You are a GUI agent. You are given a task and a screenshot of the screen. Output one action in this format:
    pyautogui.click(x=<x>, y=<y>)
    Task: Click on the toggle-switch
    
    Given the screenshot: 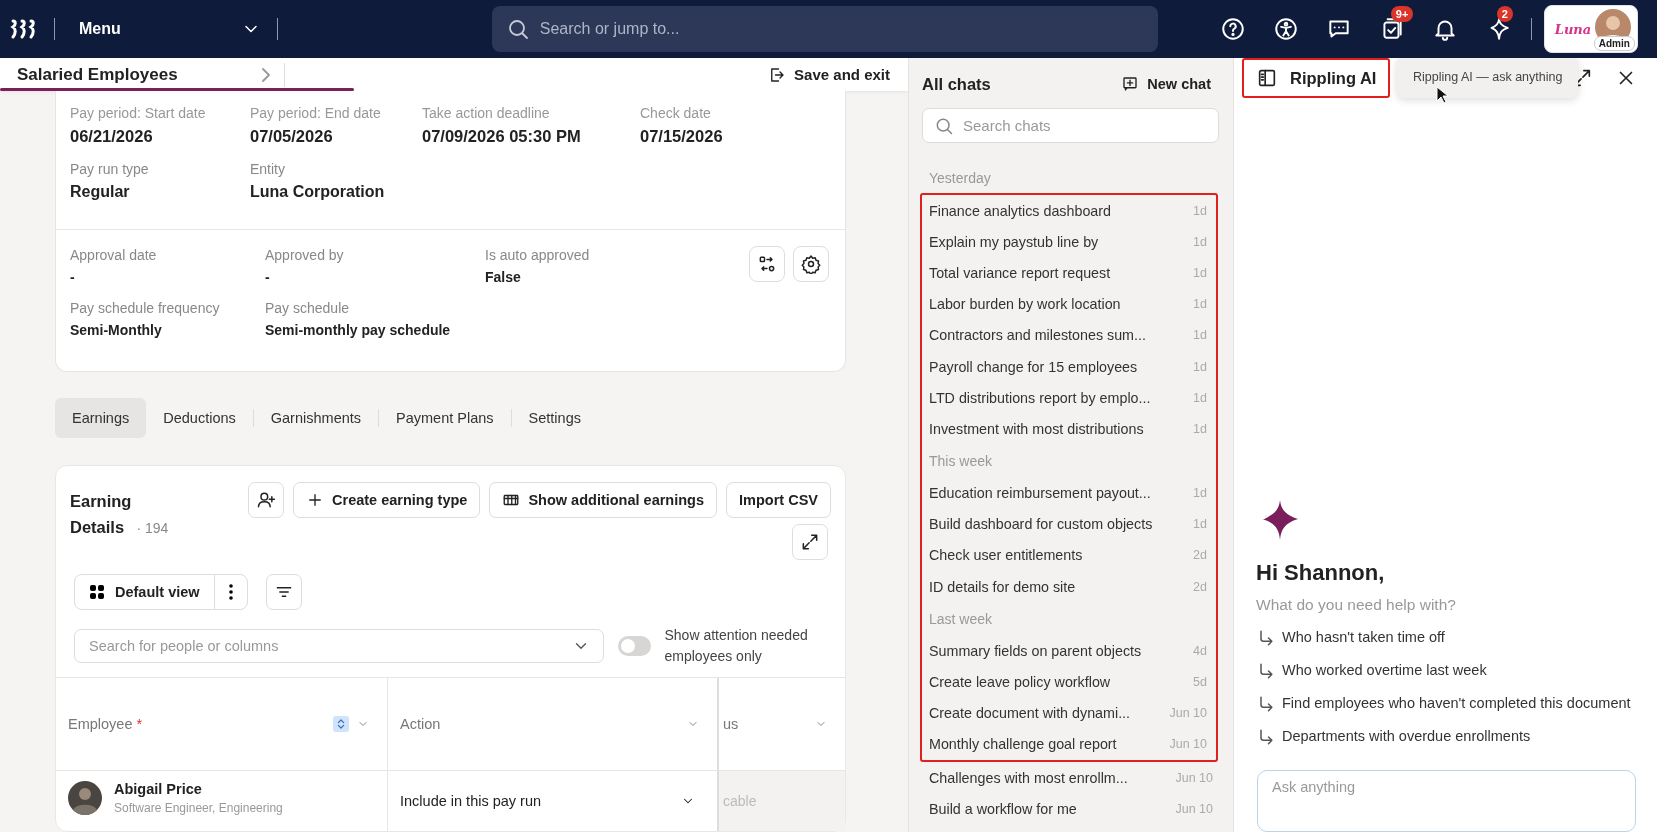 What is the action you would take?
    pyautogui.click(x=634, y=646)
    